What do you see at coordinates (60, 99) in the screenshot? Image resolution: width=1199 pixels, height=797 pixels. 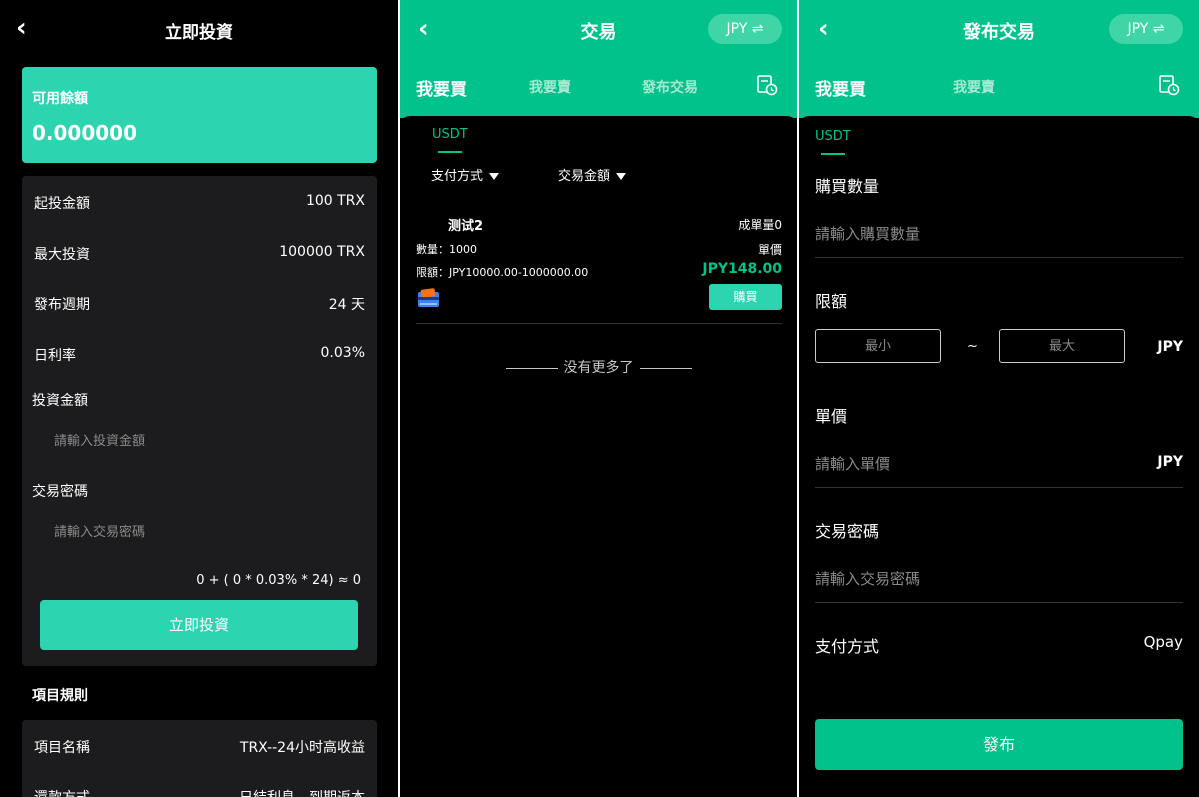 I see `balance-label: 可用餘額` at bounding box center [60, 99].